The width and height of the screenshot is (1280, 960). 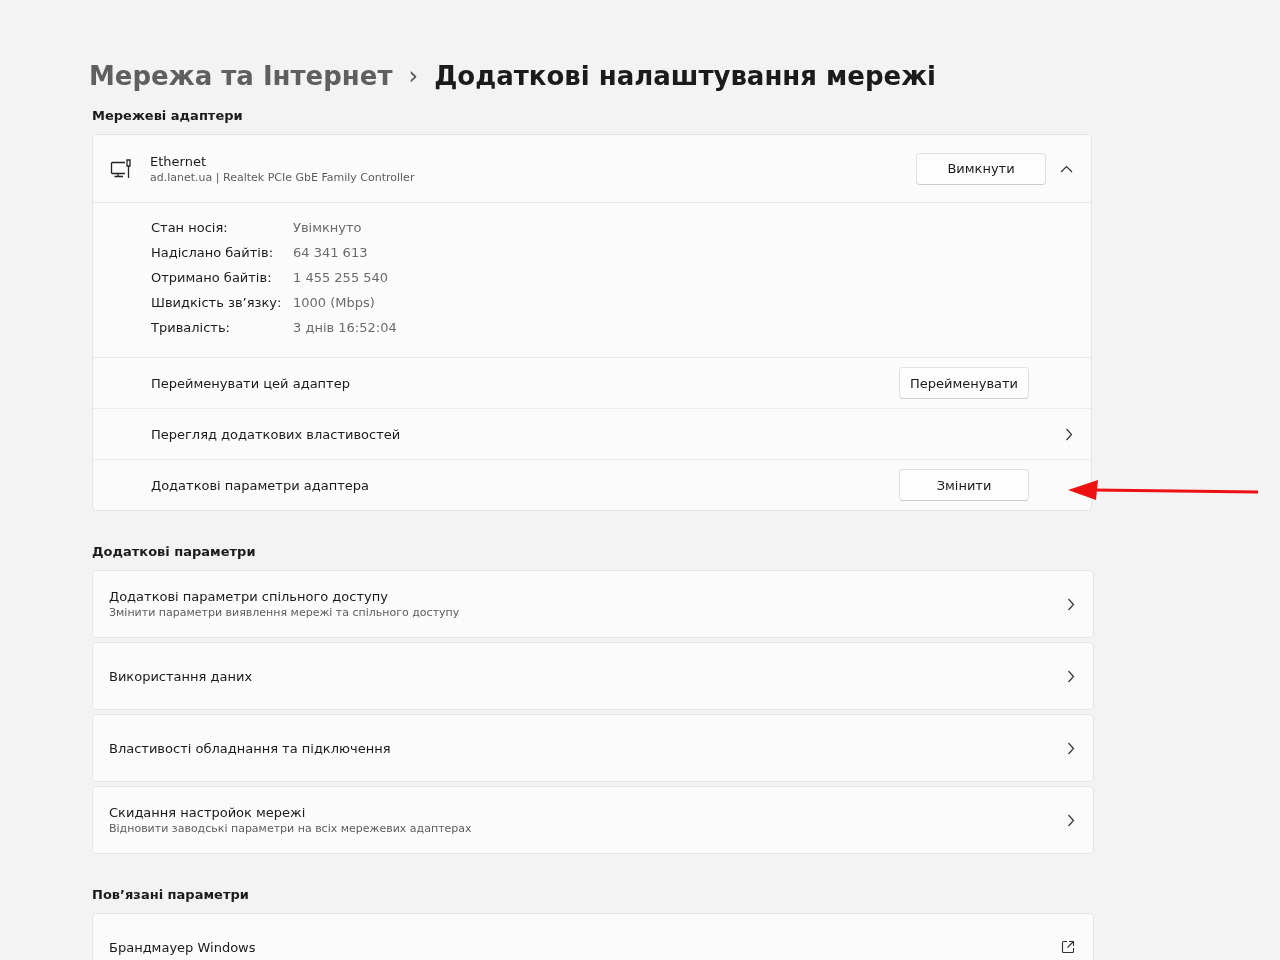 I want to click on adapter-name: Ethernet, so click(x=178, y=161).